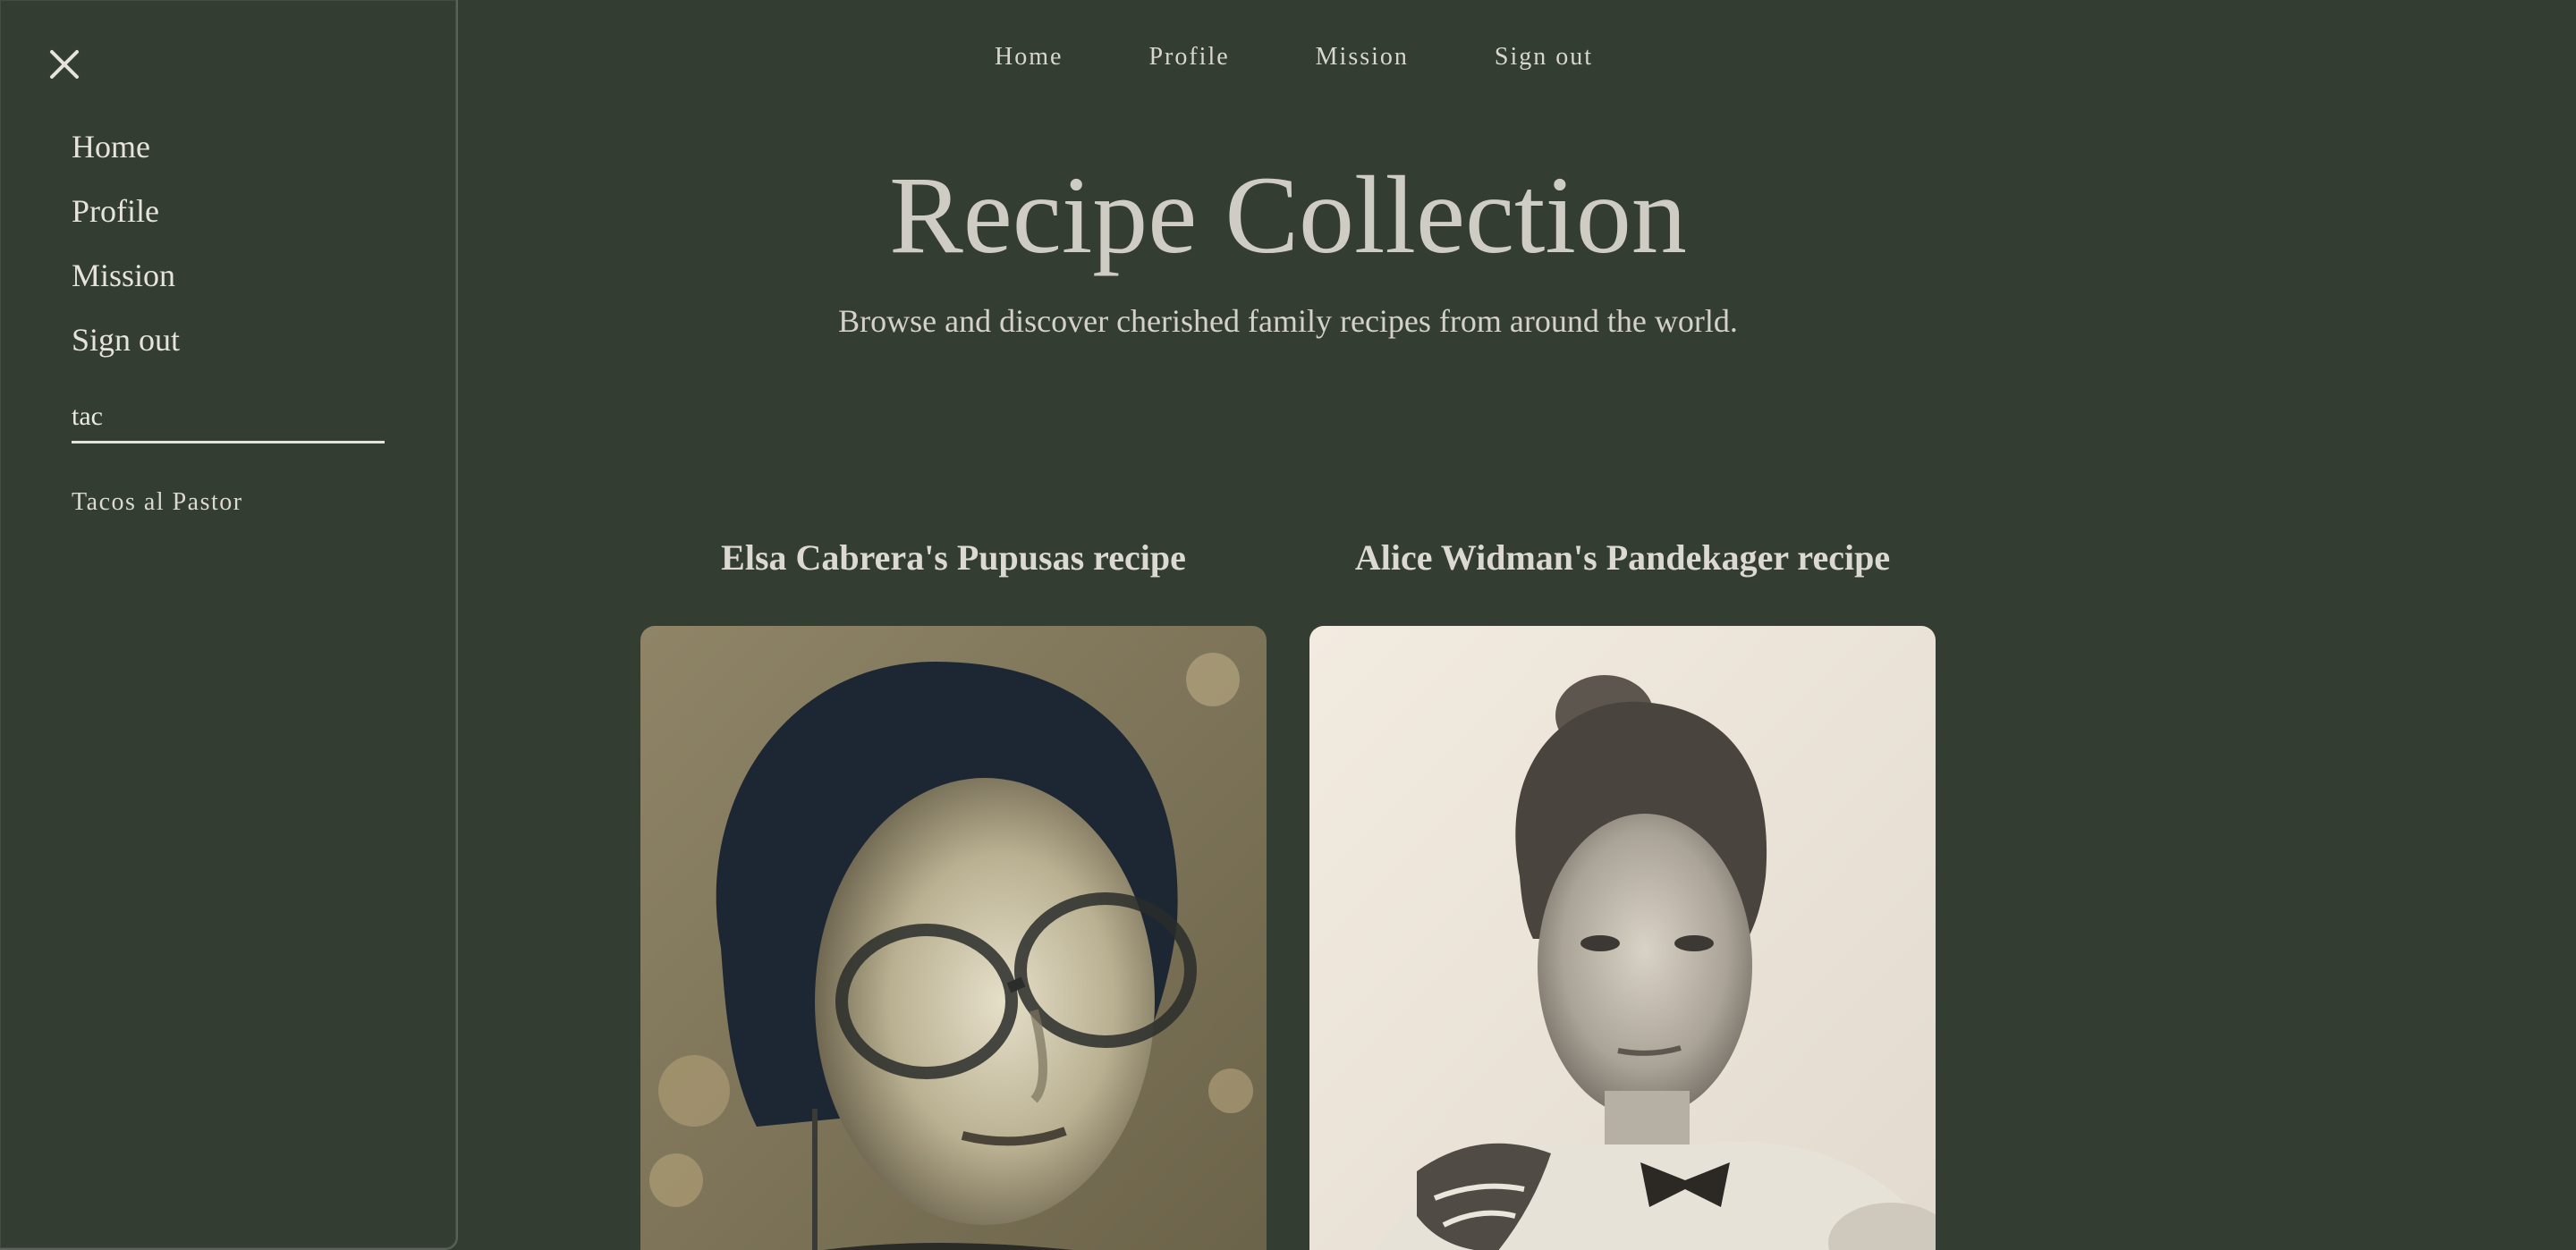 This screenshot has height=1250, width=2576. What do you see at coordinates (1188, 58) in the screenshot?
I see `nav-profile: Profile` at bounding box center [1188, 58].